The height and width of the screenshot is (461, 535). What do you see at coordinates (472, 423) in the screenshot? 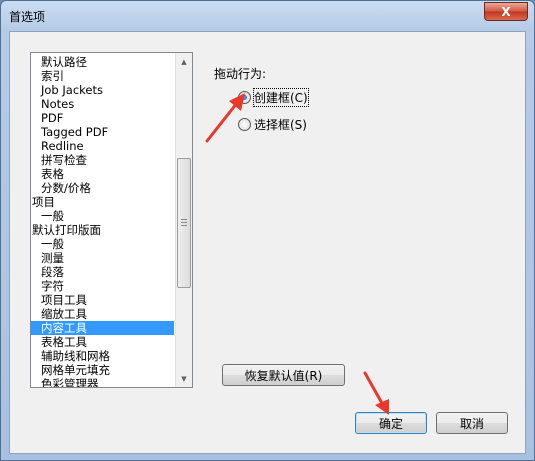
I see `cancel-button: 取消` at bounding box center [472, 423].